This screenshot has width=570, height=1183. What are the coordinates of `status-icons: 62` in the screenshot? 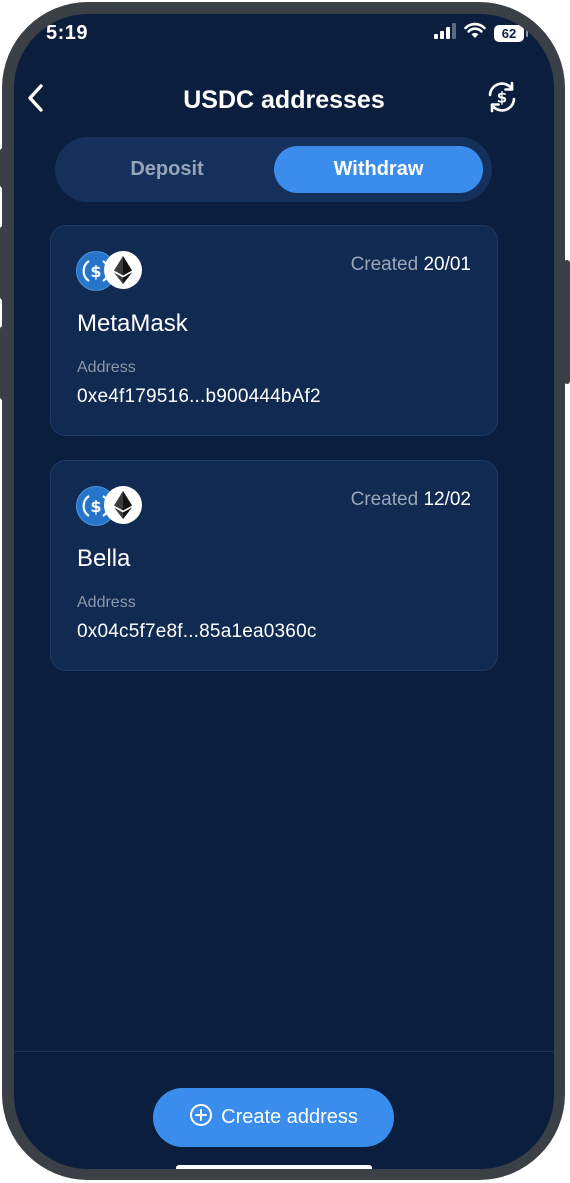 It's located at (481, 33).